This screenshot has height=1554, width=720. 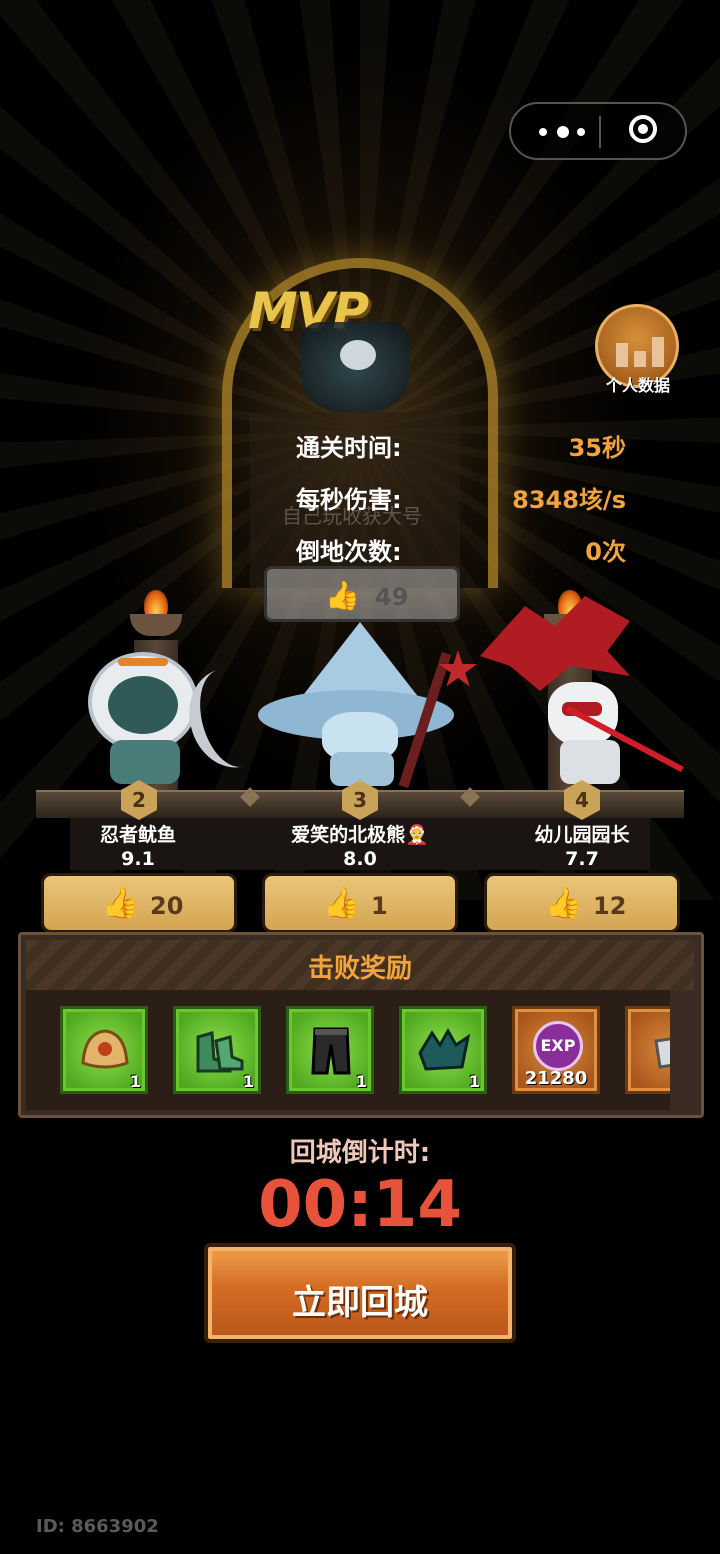 What do you see at coordinates (647, 1050) in the screenshot?
I see `reward-item-gauntlet` at bounding box center [647, 1050].